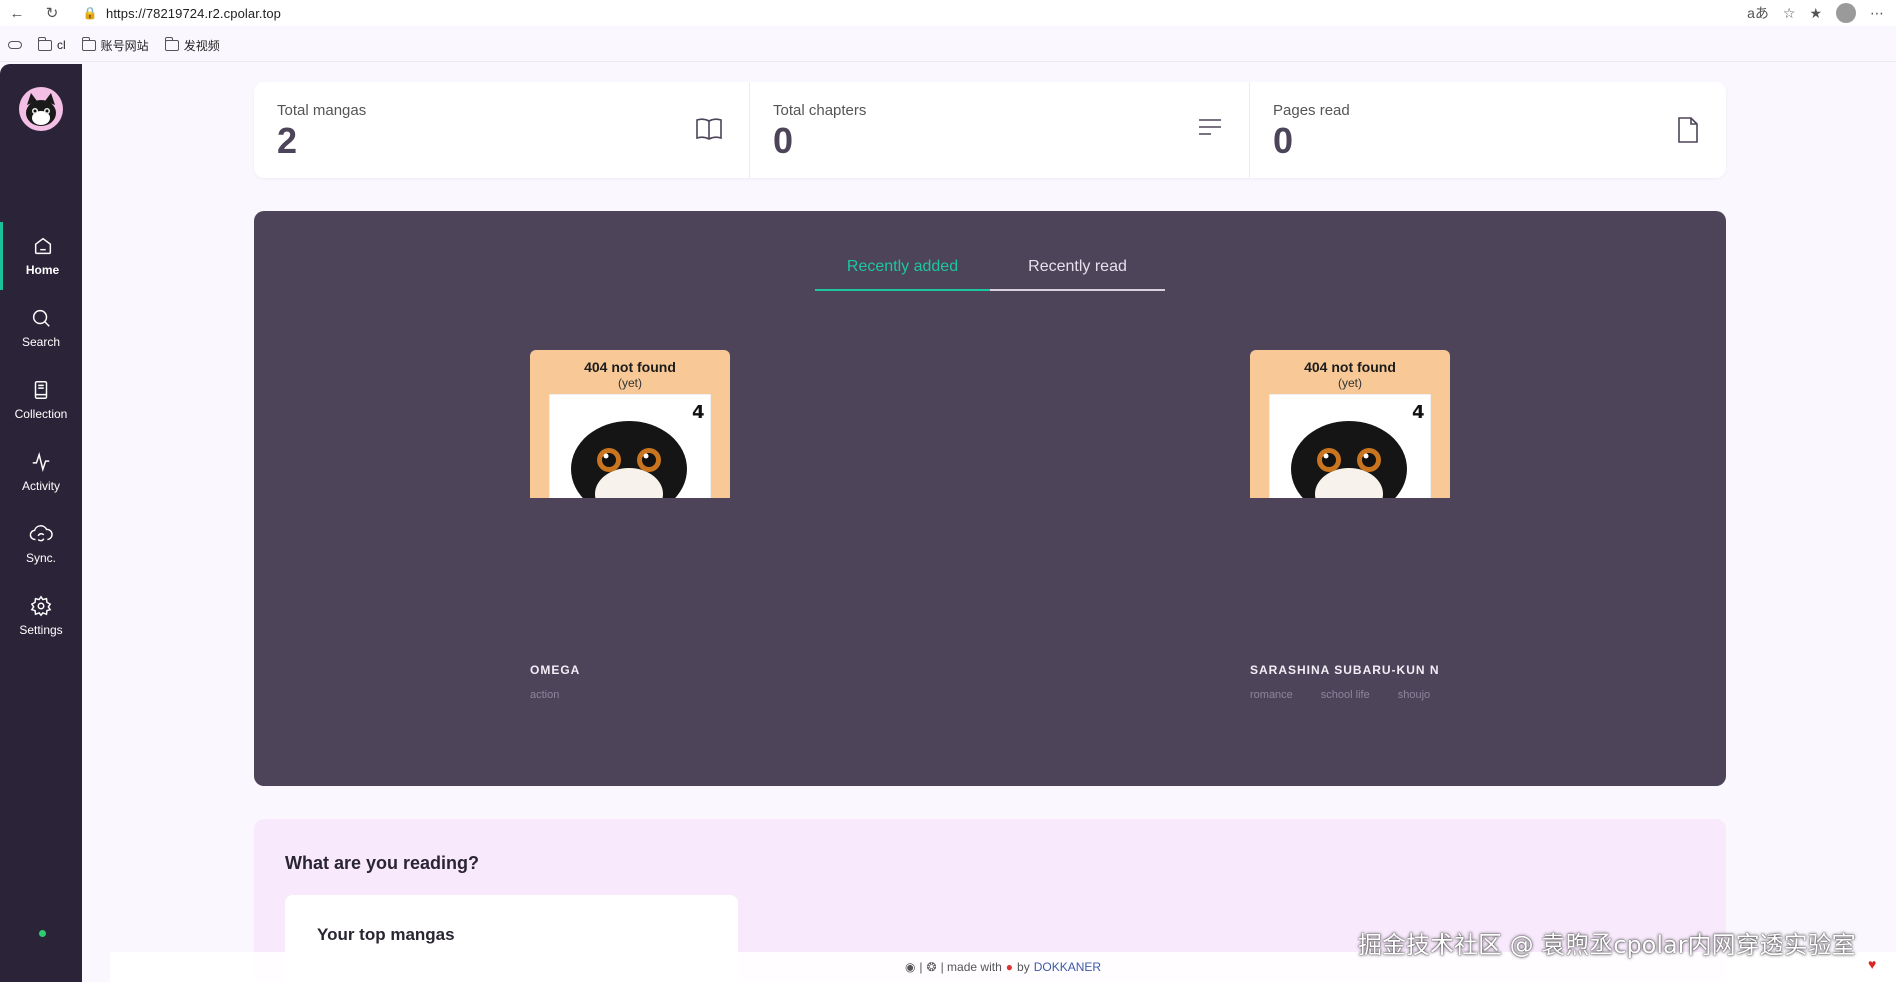 The image size is (1896, 982). I want to click on bookmark-folder: cl, so click(52, 44).